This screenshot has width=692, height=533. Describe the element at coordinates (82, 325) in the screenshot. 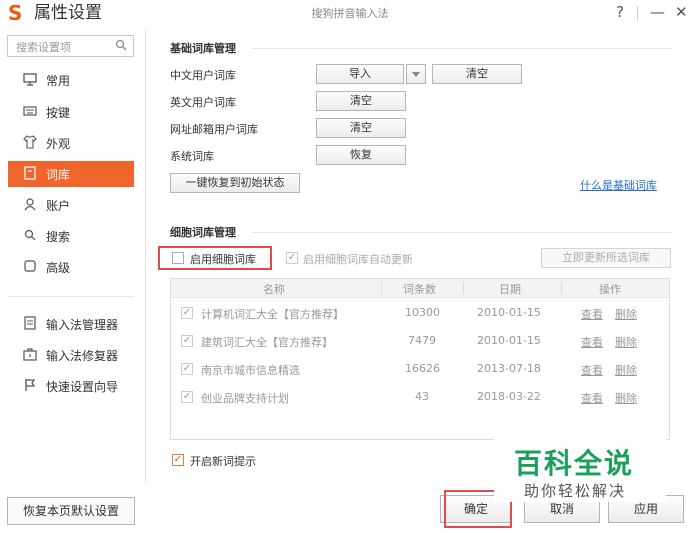

I see `sidebar-tool-label: 输入法管理器` at that location.